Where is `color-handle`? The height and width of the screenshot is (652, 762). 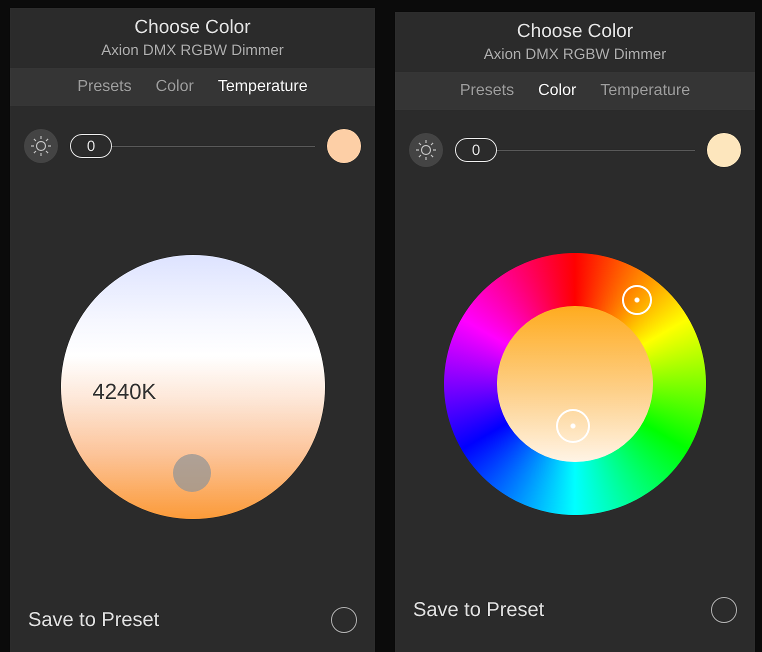
color-handle is located at coordinates (573, 426).